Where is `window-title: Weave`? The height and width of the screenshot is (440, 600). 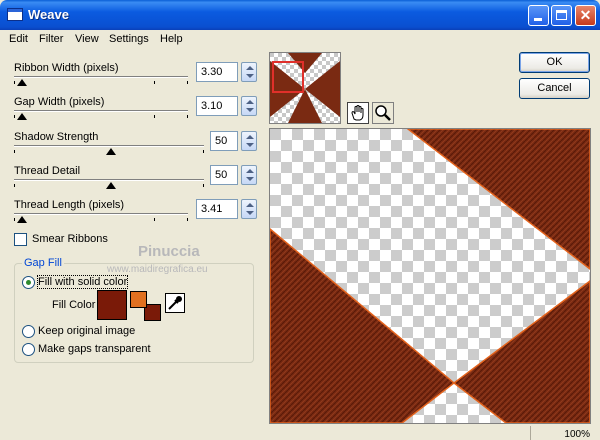 window-title: Weave is located at coordinates (48, 14).